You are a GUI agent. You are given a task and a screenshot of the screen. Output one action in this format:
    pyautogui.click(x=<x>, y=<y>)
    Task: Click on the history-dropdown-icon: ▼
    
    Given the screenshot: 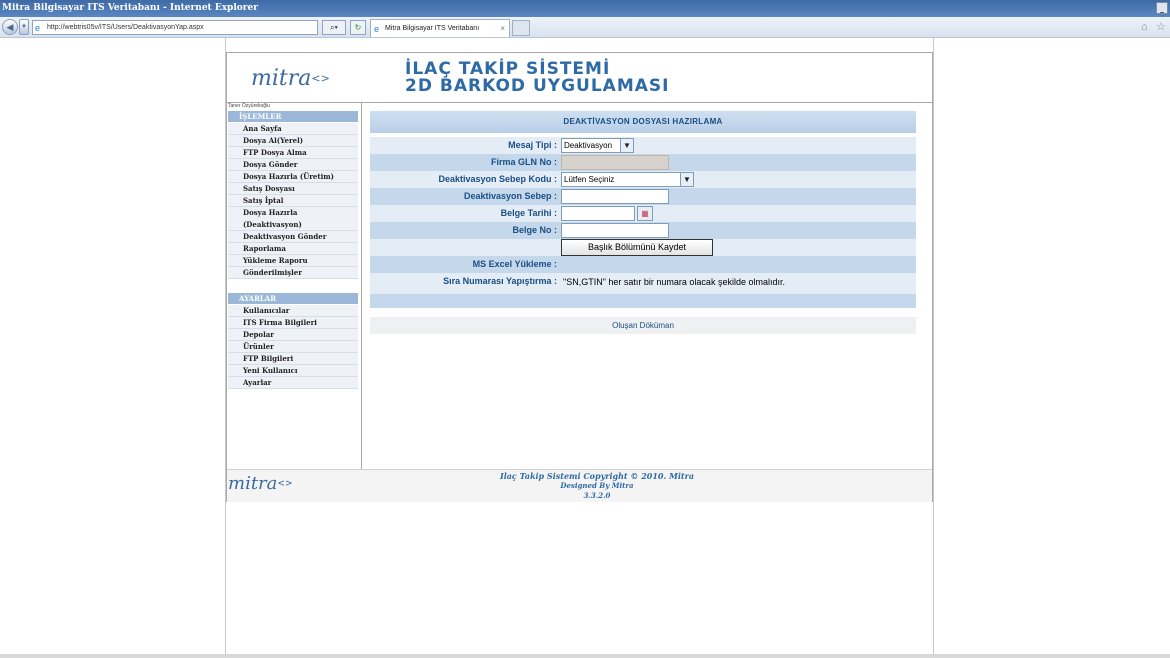 What is the action you would take?
    pyautogui.click(x=24, y=27)
    